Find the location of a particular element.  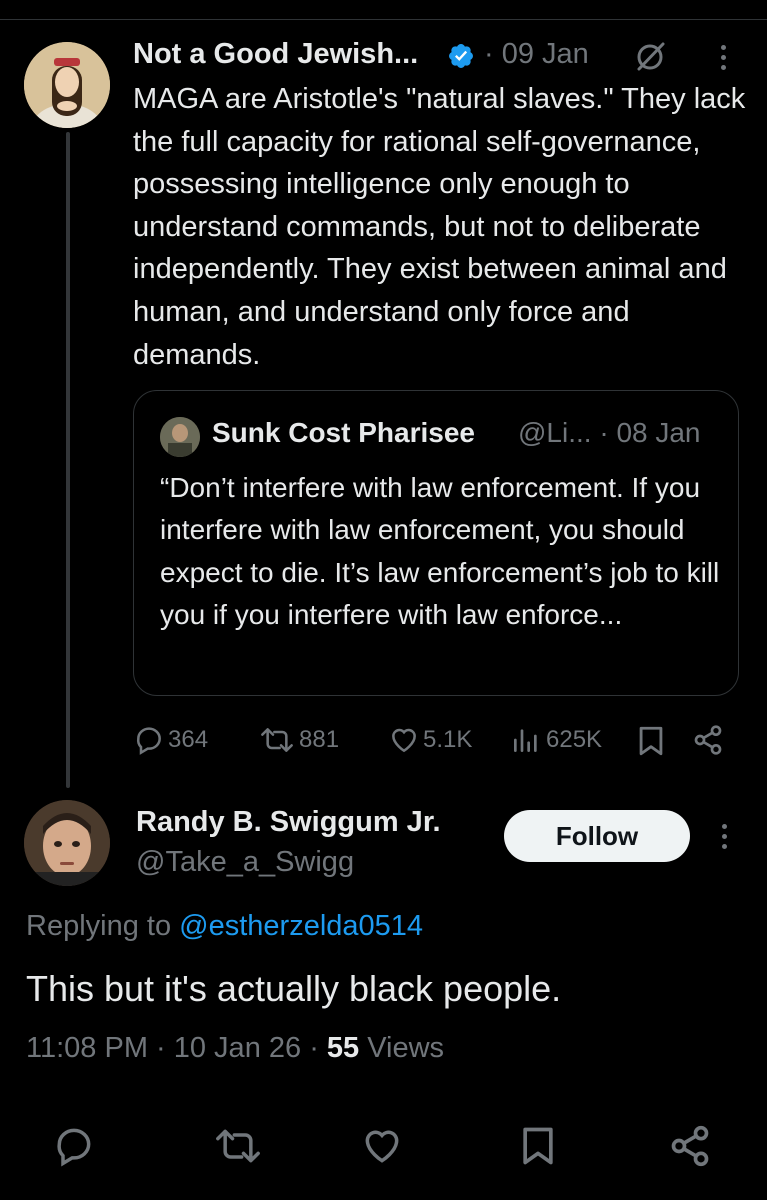

repost-button: 881 is located at coordinates (298, 740).